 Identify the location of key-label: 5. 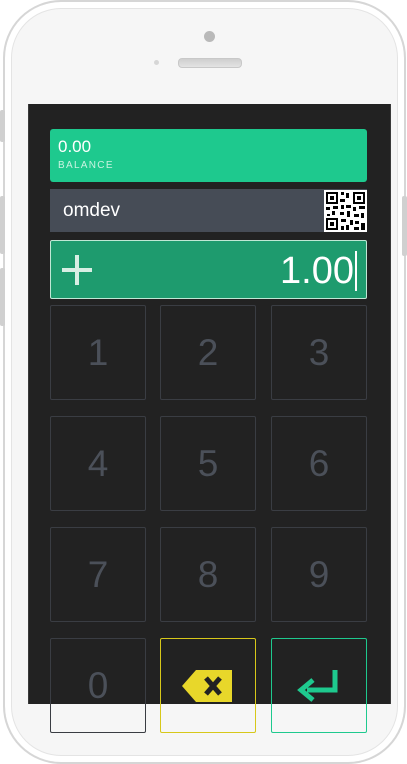
(208, 463).